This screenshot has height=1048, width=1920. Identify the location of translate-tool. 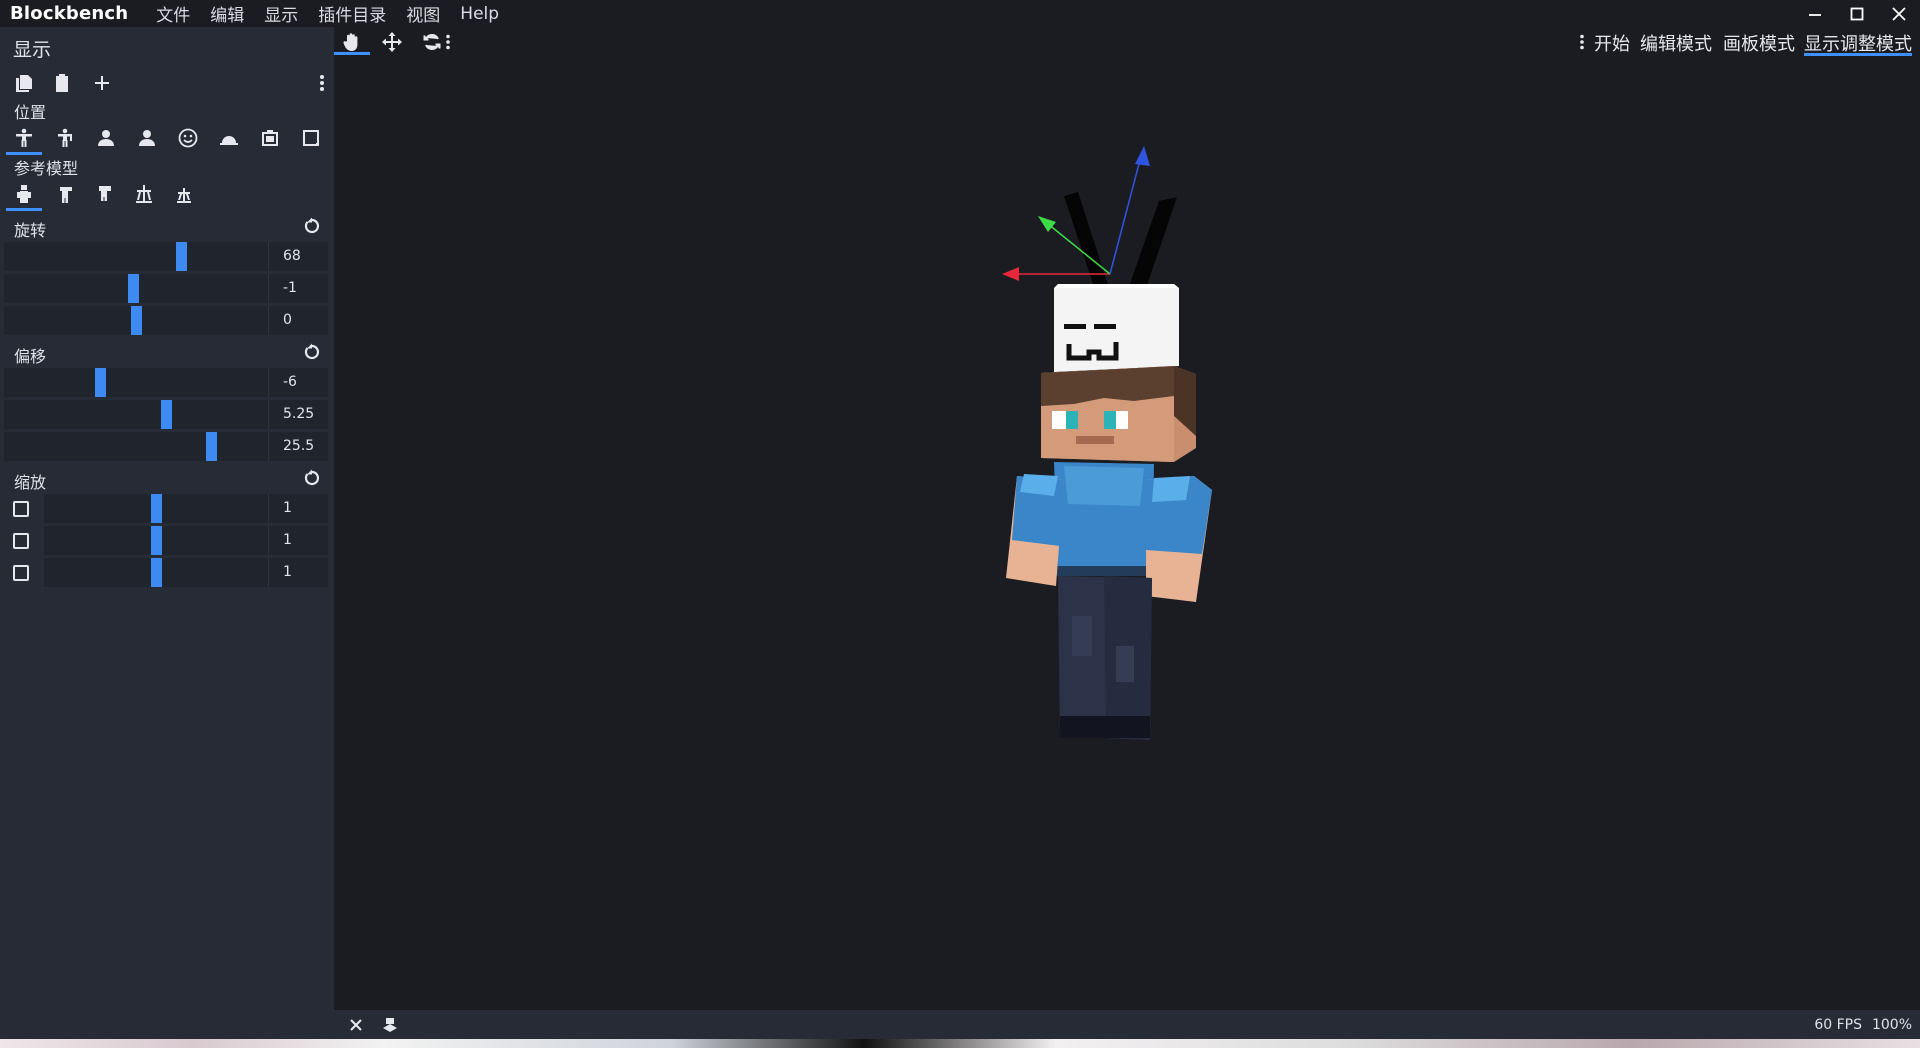
(392, 41).